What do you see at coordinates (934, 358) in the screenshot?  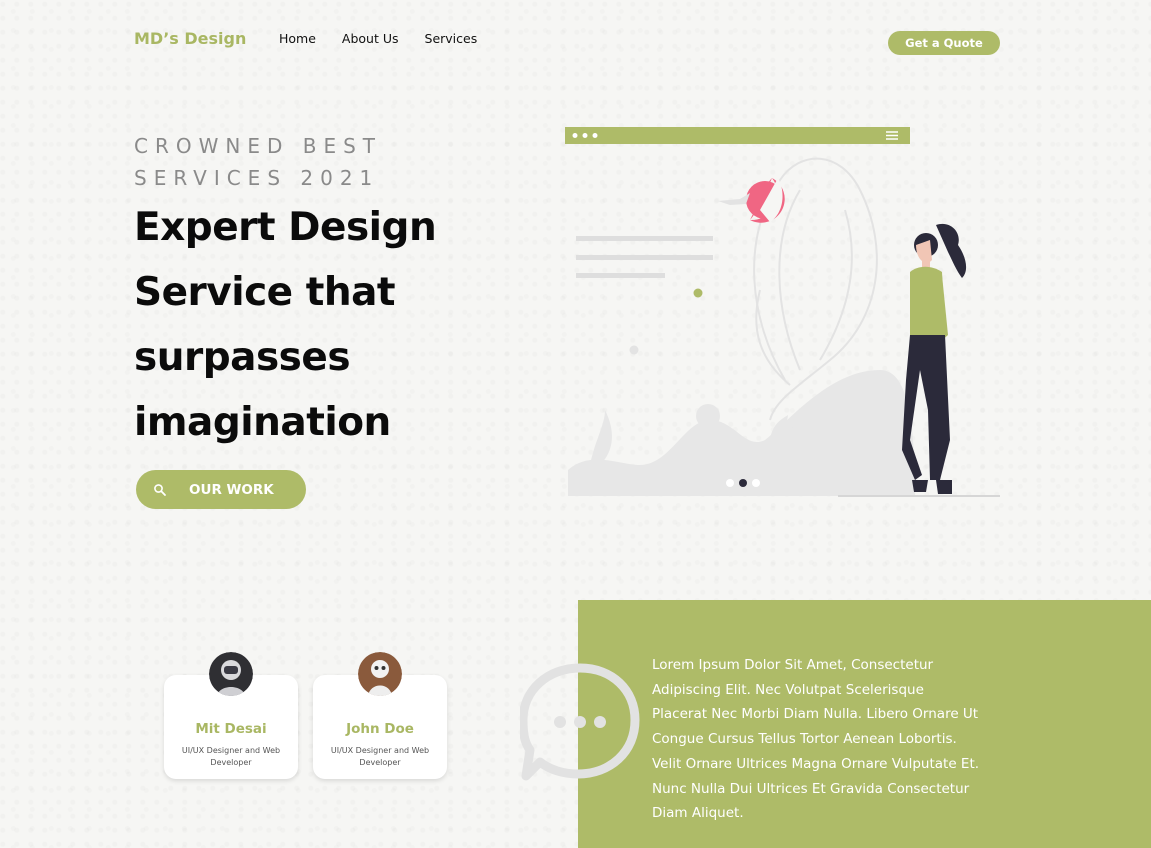 I see `woman-figure` at bounding box center [934, 358].